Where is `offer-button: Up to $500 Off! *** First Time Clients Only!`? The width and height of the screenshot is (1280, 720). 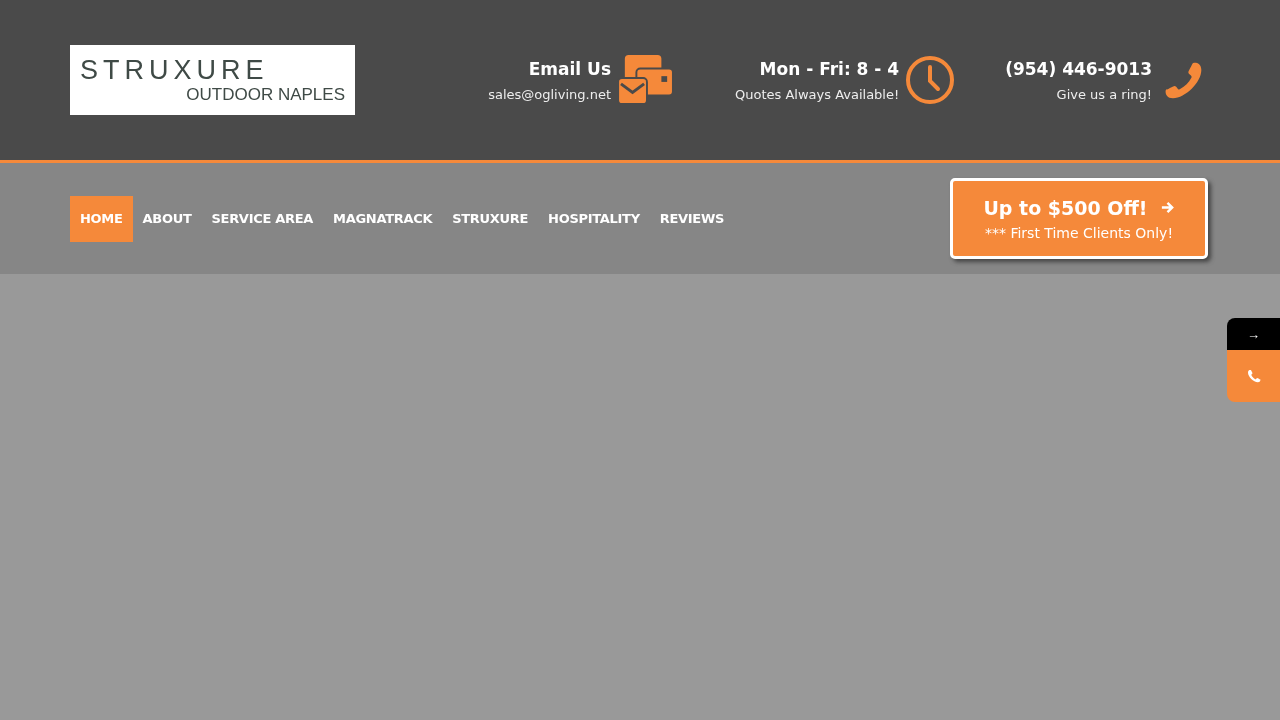
offer-button: Up to $500 Off! *** First Time Clients Only! is located at coordinates (1079, 218).